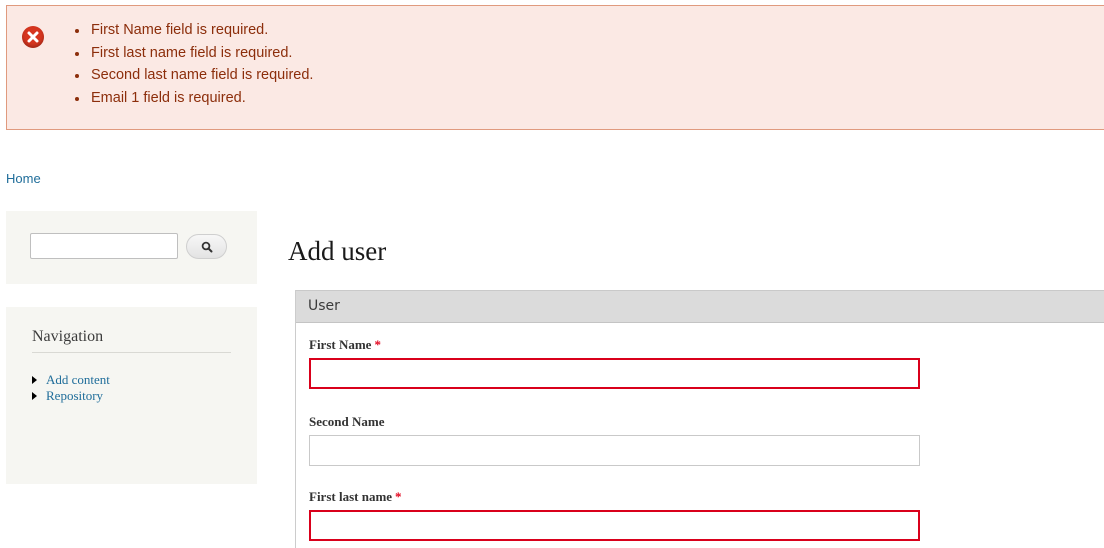 The image size is (1104, 548). Describe the element at coordinates (194, 30) in the screenshot. I see `error-message: First Name field is required.` at that location.